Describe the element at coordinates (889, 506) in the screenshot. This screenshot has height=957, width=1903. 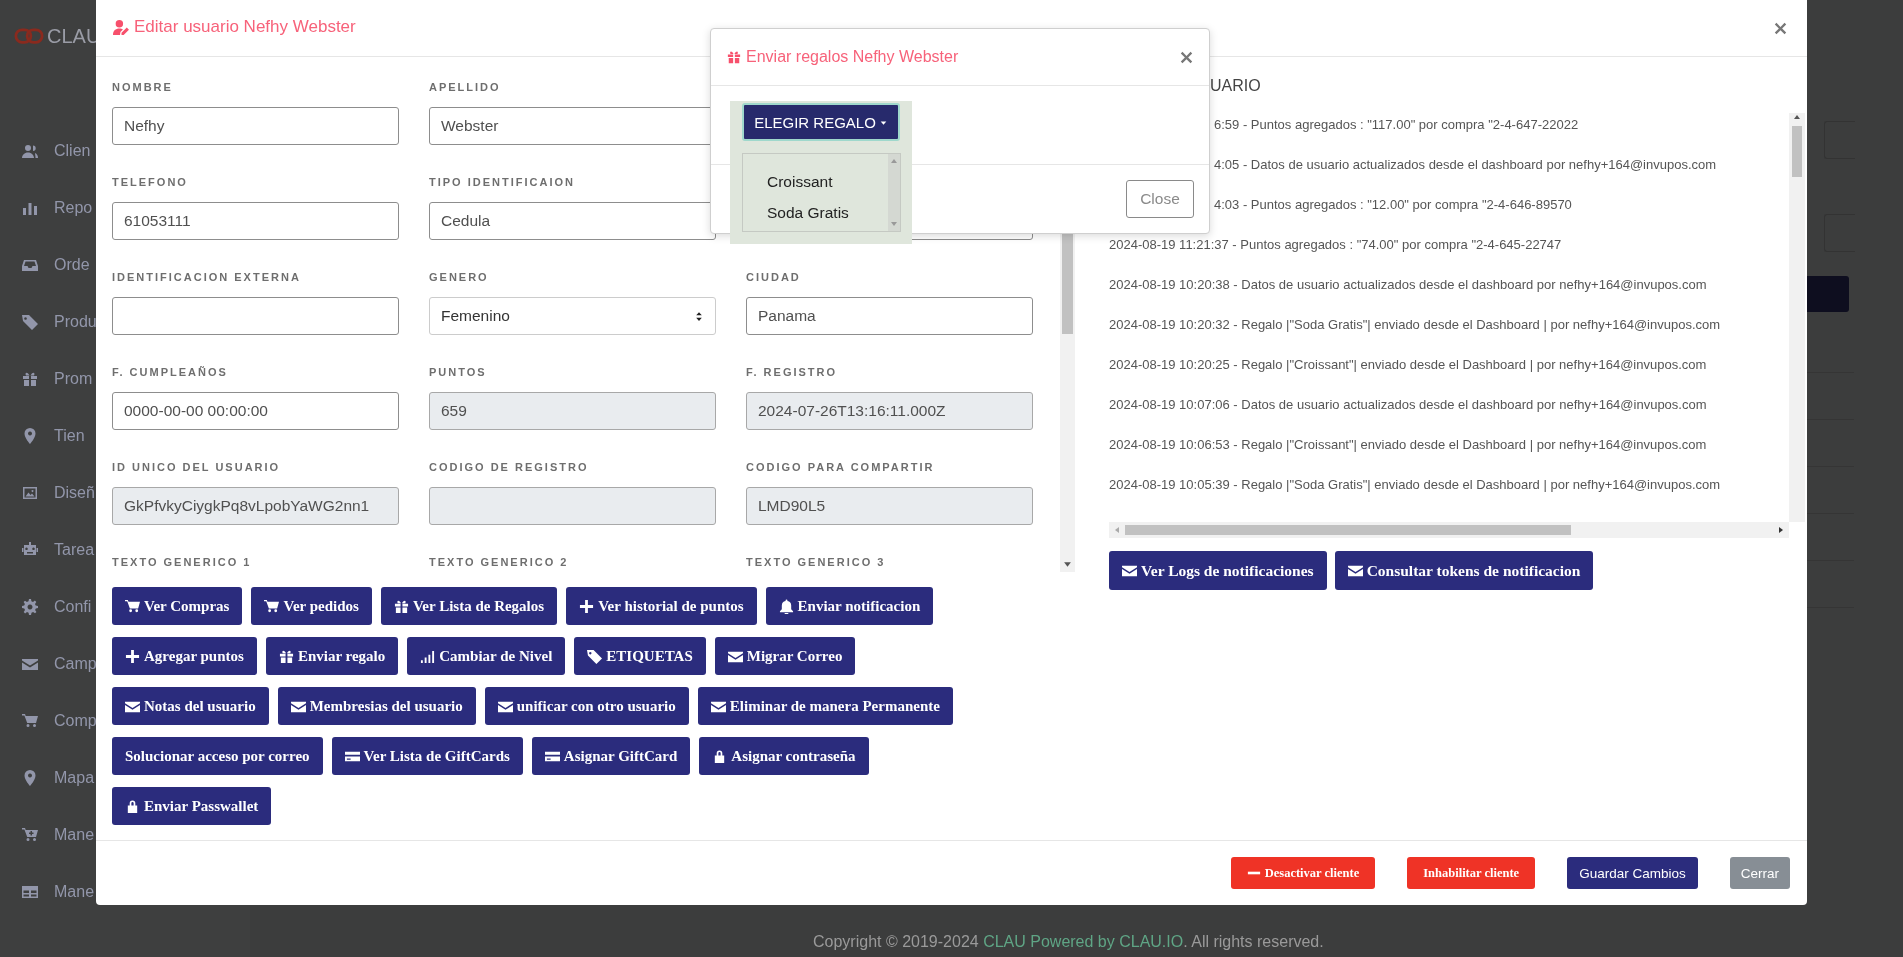
I see `input-field: LMD90L5` at that location.